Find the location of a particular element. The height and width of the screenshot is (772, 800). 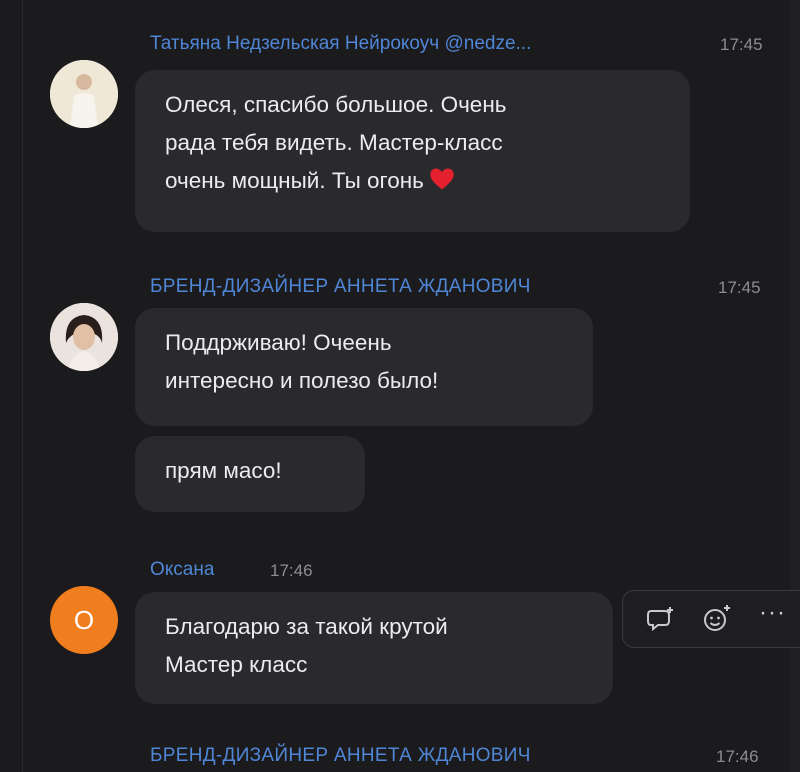

message-text: Благодарю за такой крутой is located at coordinates (306, 626).